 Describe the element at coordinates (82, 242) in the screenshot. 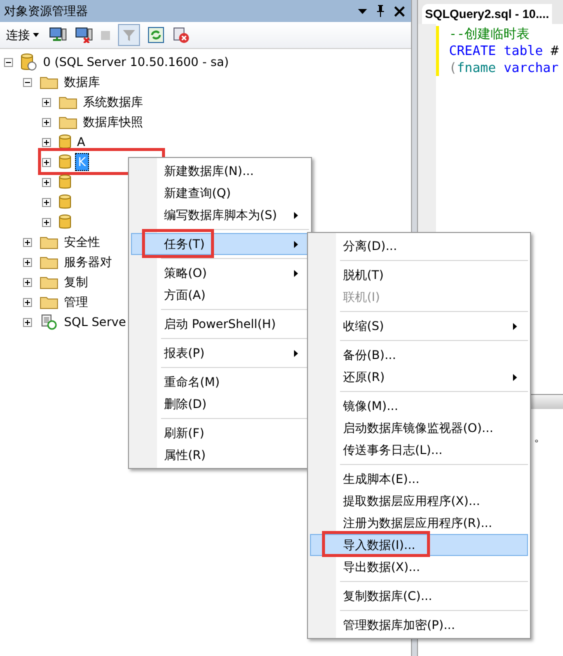

I see `tree-item: 安全性` at that location.